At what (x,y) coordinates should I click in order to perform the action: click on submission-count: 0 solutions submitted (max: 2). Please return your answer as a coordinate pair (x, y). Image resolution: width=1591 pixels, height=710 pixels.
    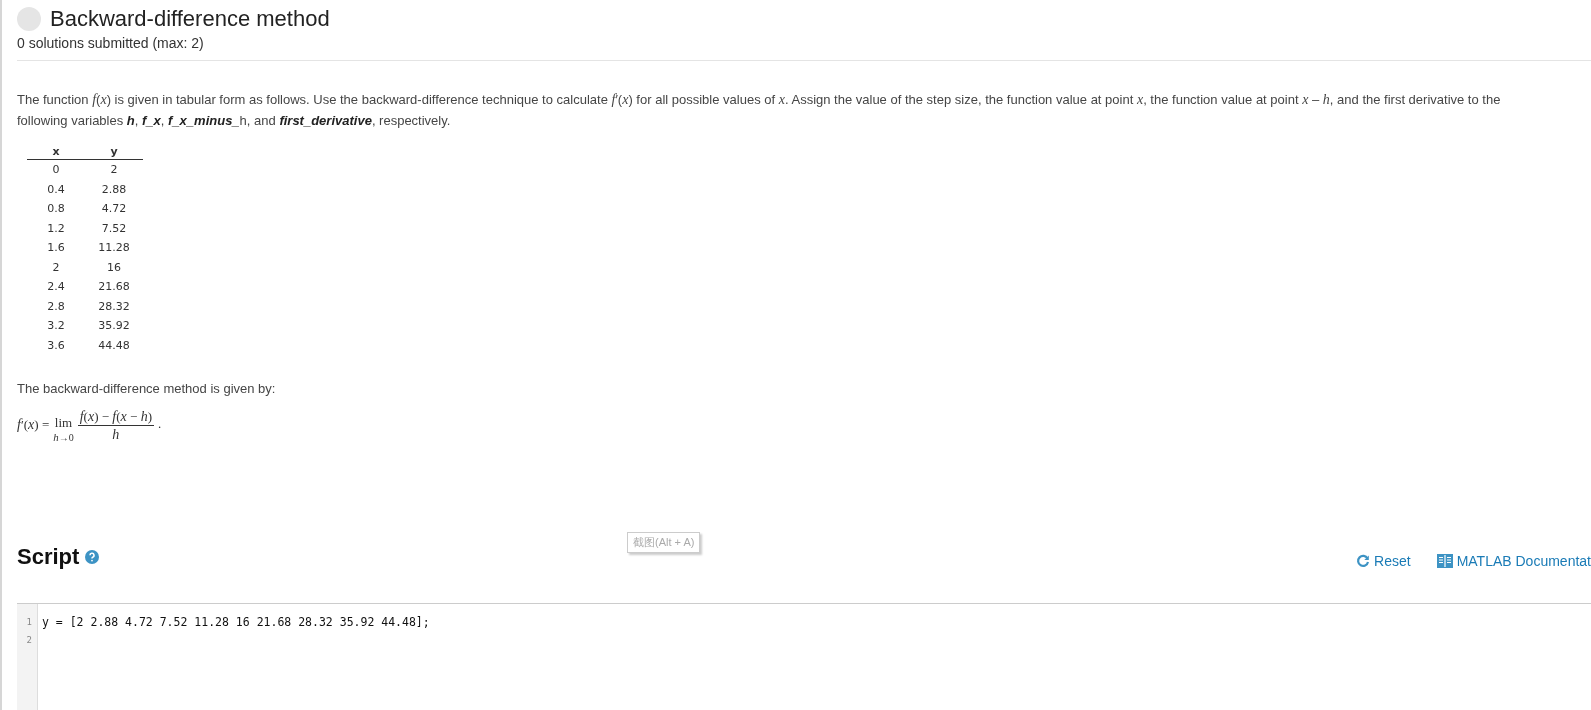
    Looking at the image, I should click on (111, 43).